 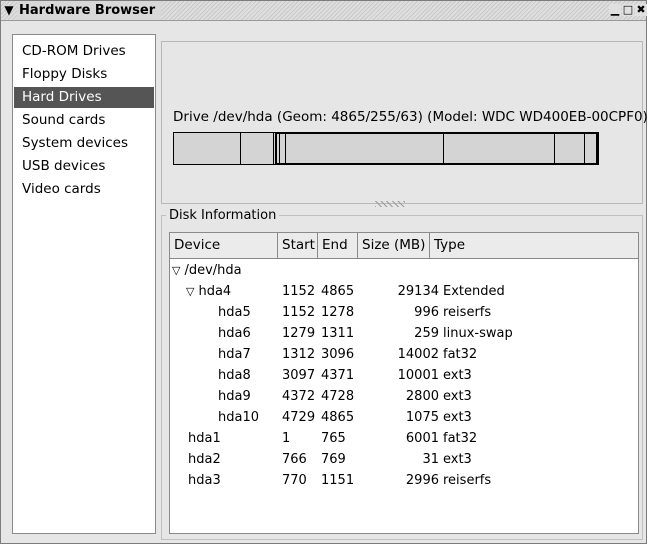 I want to click on end-cell: 769, so click(x=333, y=459).